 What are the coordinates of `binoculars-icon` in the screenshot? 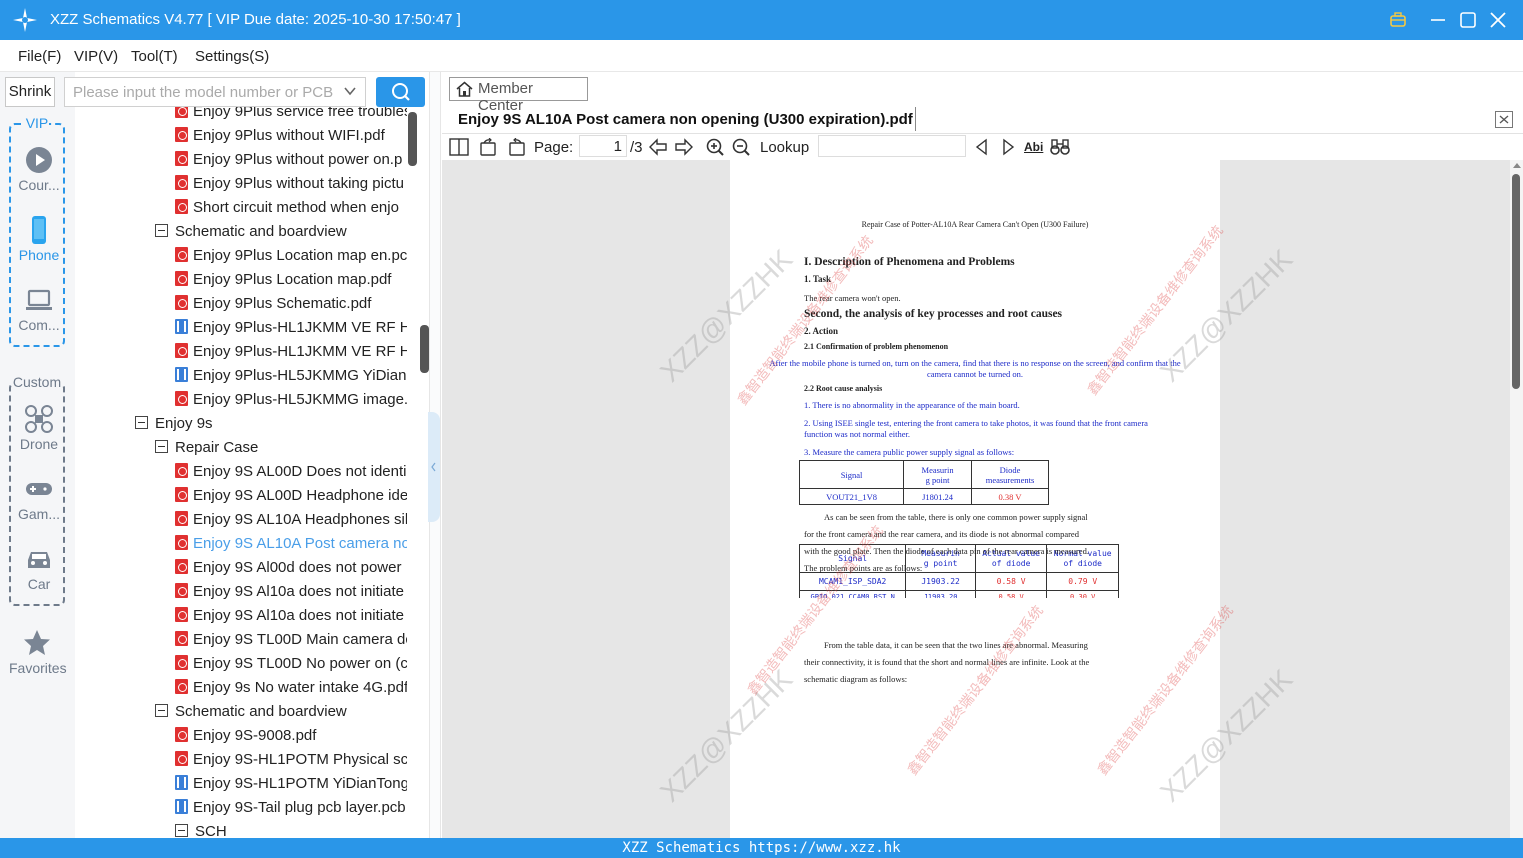 It's located at (1060, 147).